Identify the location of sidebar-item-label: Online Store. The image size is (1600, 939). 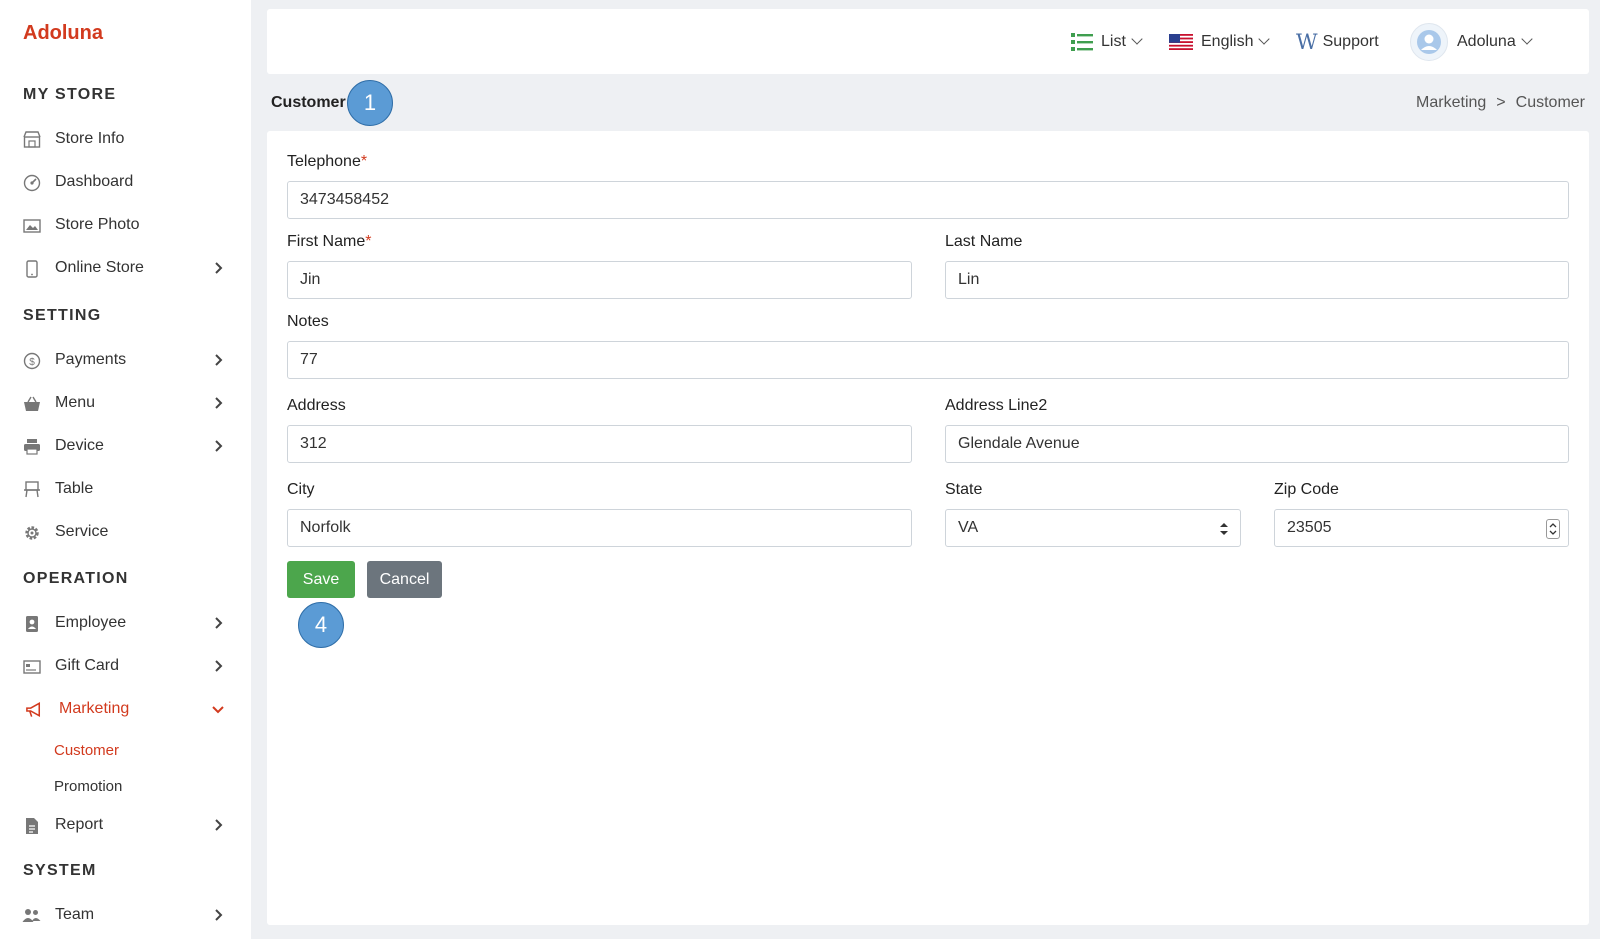
(99, 267).